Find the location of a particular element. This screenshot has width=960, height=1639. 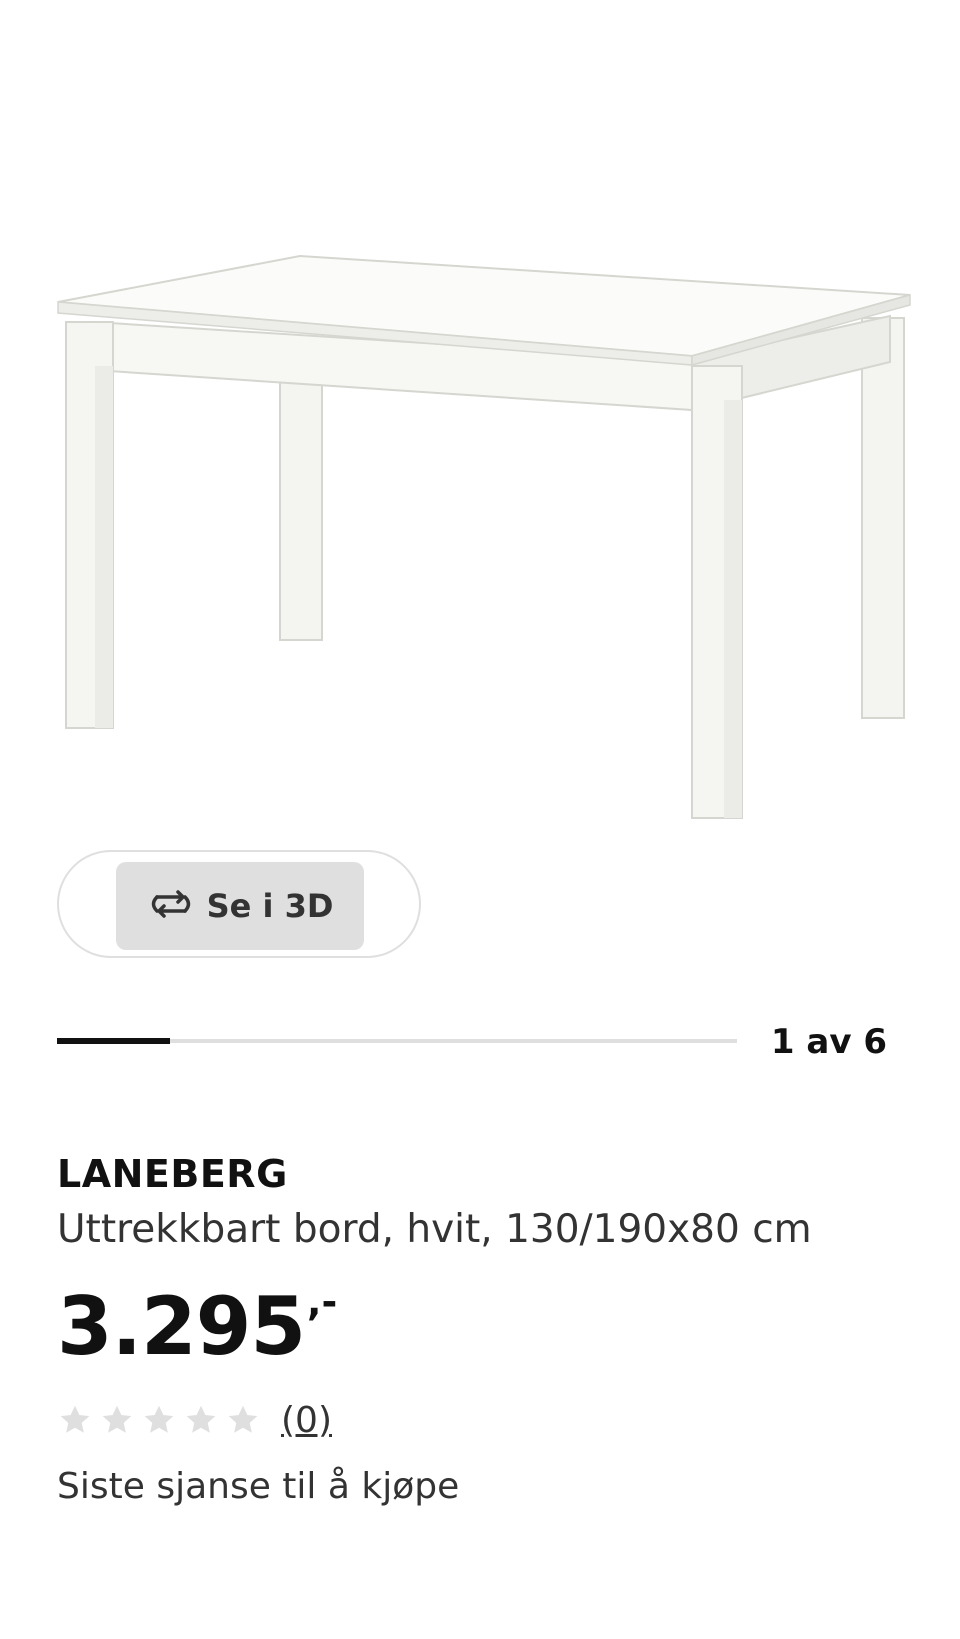

product-description: Uttrekkbart bord, hvit, 130/190x80 cm is located at coordinates (434, 1229).